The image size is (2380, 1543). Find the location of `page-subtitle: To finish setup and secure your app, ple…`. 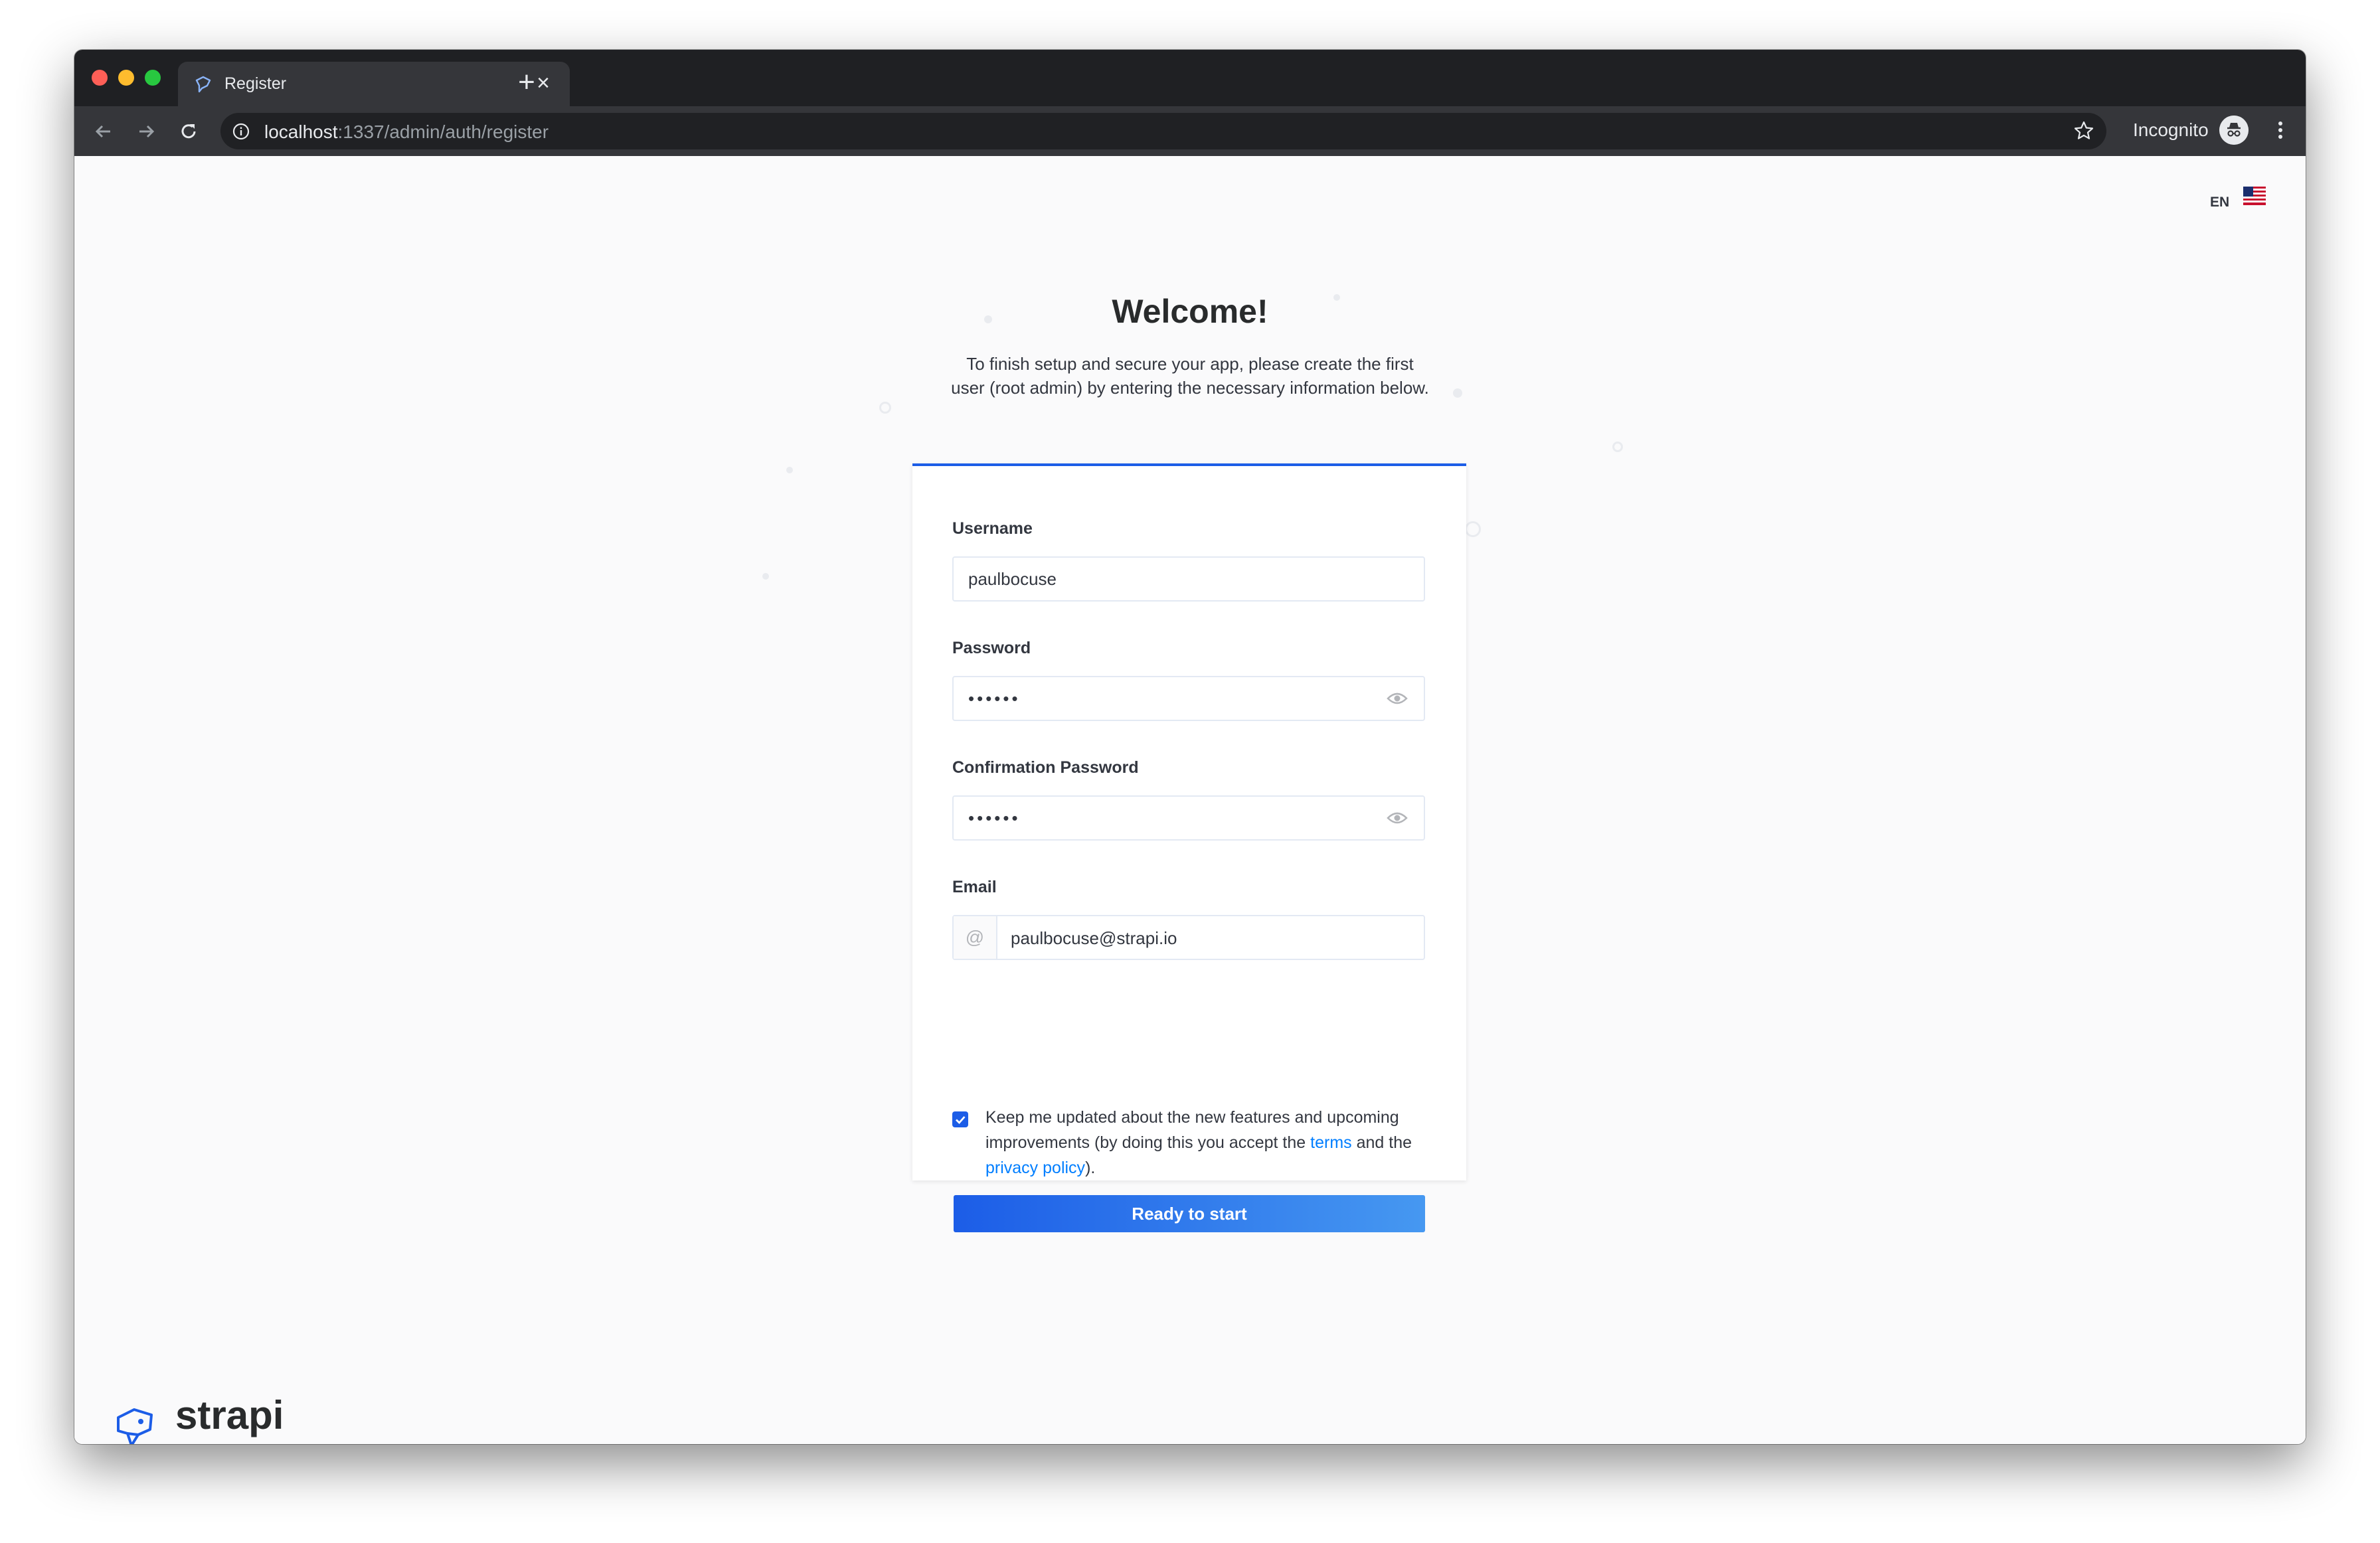

page-subtitle: To finish setup and secure your app, ple… is located at coordinates (1190, 376).